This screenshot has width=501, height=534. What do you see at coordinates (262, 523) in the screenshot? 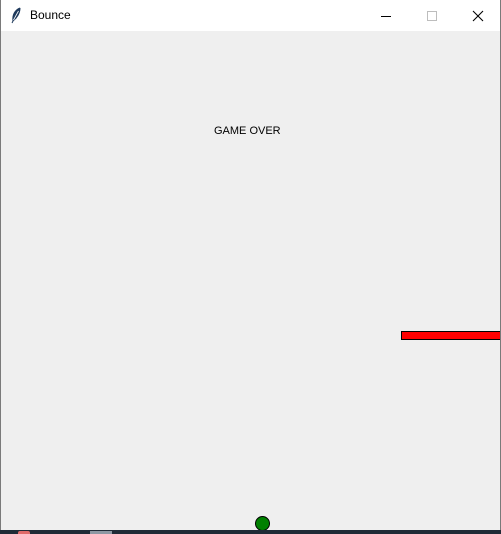
I see `ball` at bounding box center [262, 523].